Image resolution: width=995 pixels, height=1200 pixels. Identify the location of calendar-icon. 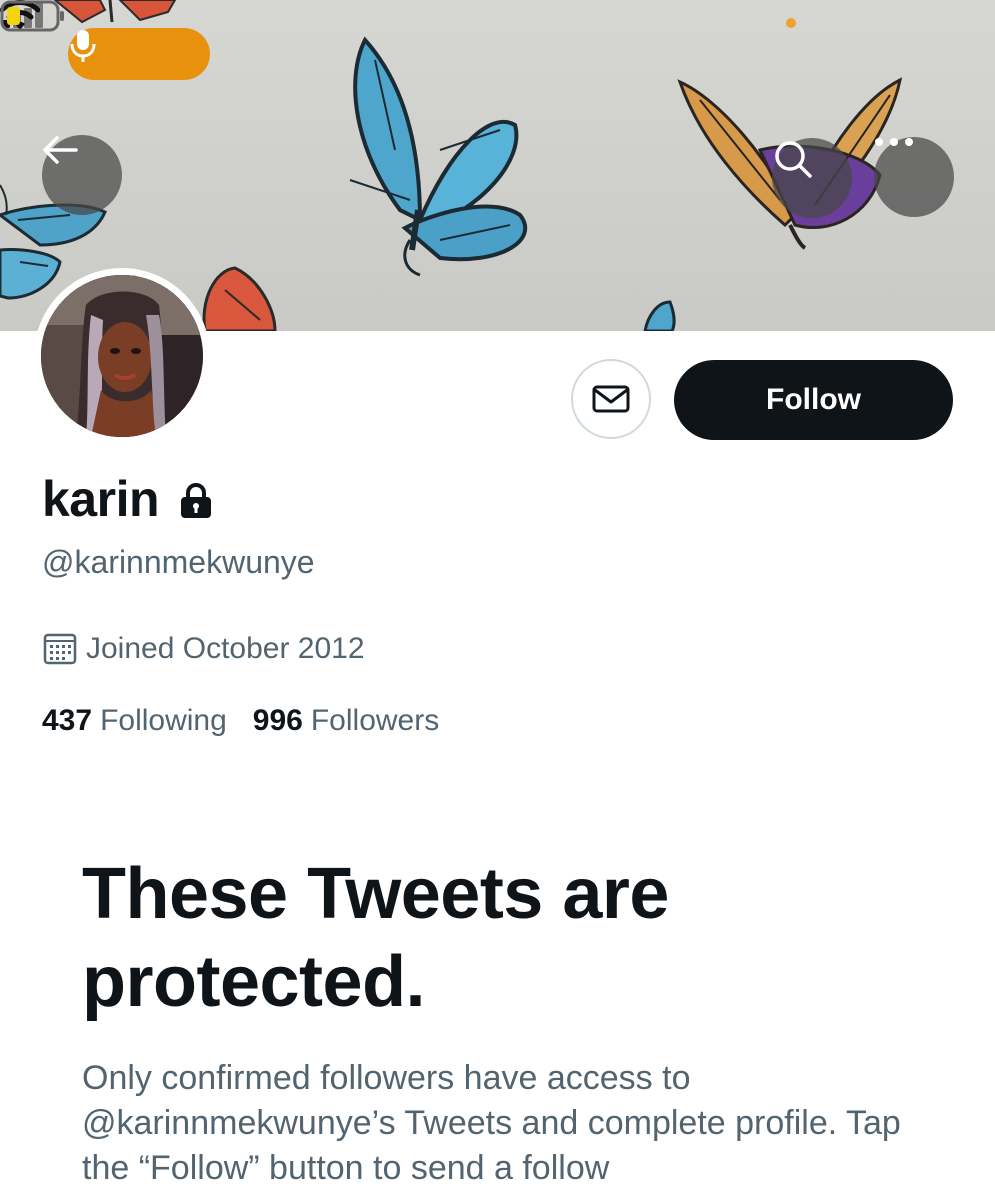
(60, 649).